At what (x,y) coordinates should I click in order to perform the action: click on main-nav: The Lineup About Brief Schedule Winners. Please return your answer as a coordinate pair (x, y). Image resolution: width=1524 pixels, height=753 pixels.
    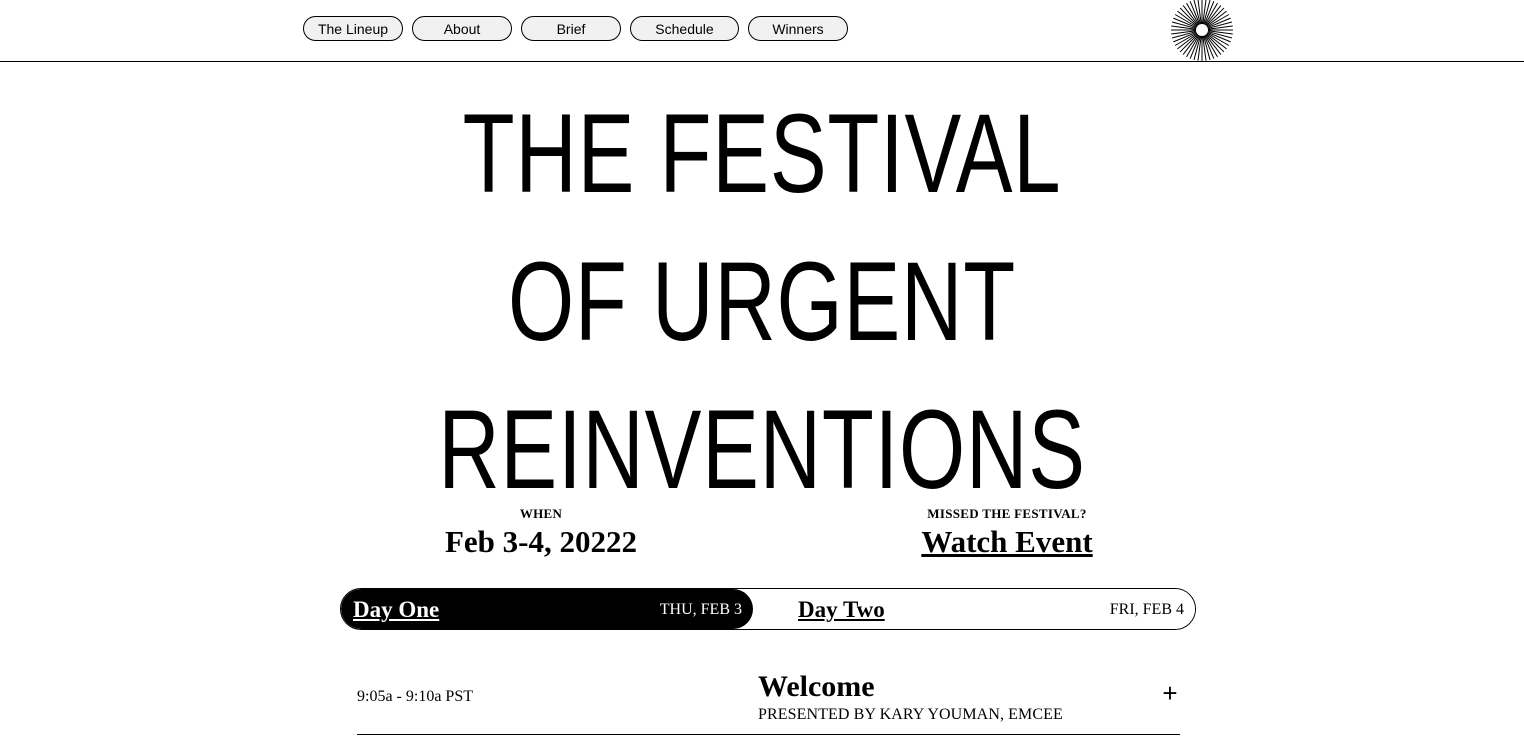
    Looking at the image, I should click on (575, 28).